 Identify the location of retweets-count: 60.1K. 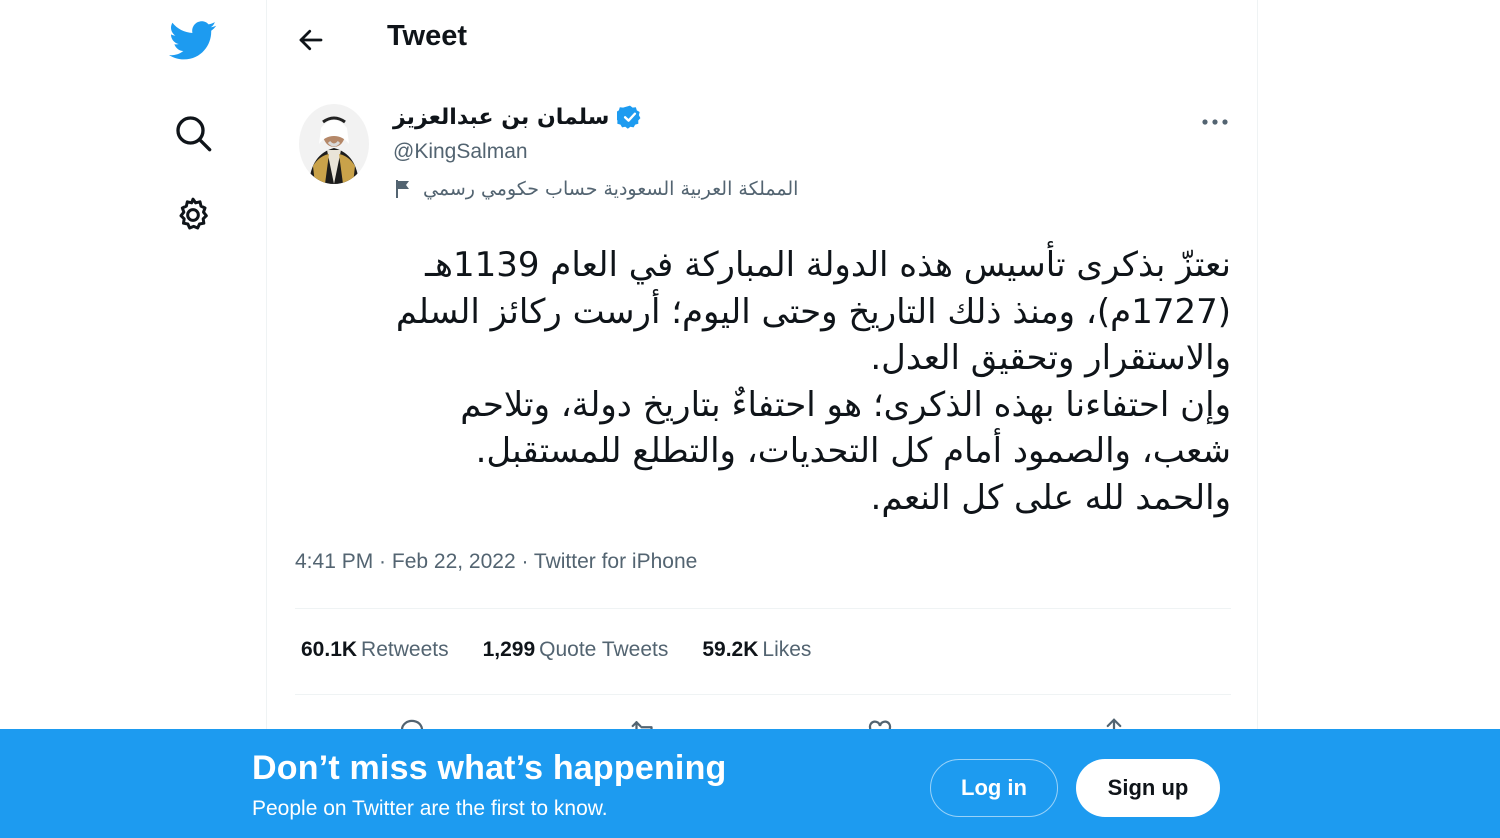
(329, 649).